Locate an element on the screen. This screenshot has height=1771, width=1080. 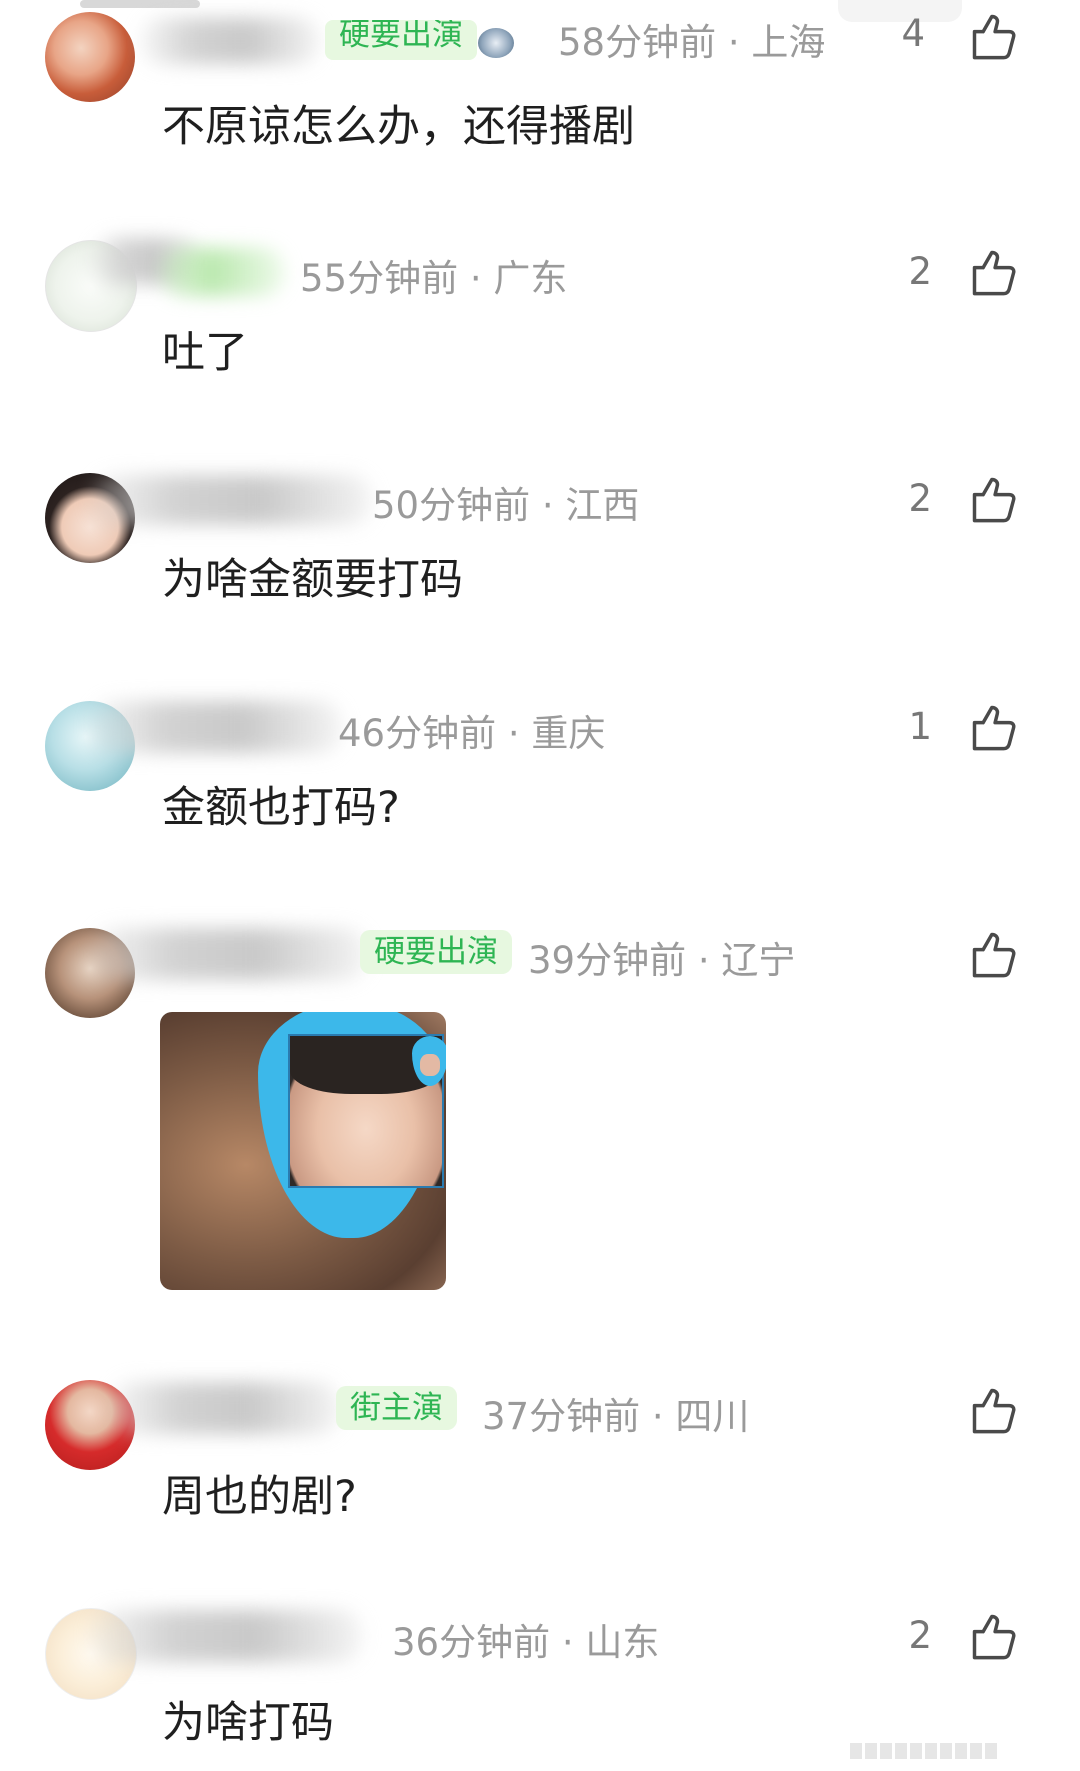
rank-icon is located at coordinates (496, 43).